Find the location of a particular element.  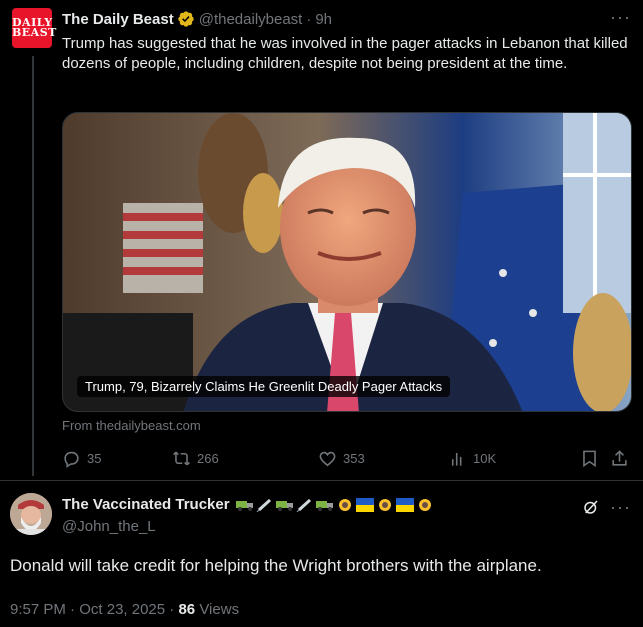

bookmark-icon is located at coordinates (589, 459).